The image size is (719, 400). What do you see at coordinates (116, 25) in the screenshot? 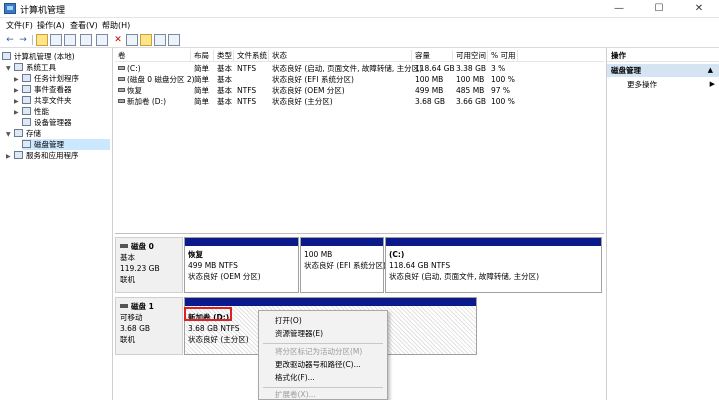
I see `menu-help: 帮助(H)` at bounding box center [116, 25].